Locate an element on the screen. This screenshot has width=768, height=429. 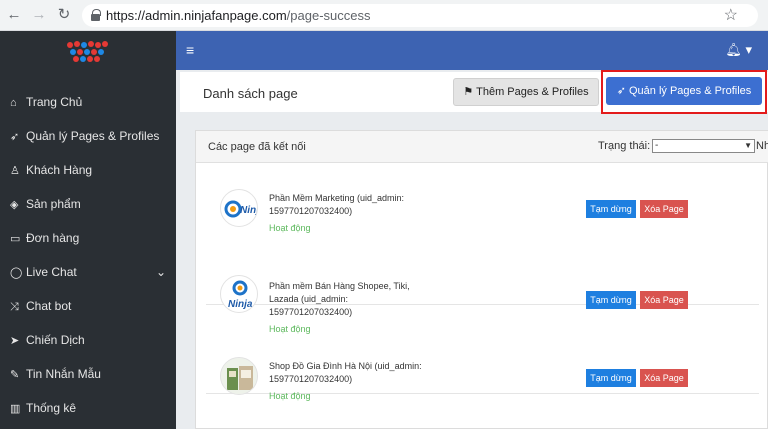
manage-pages-button: ➶ Quản lý Pages & Profiles is located at coordinates (684, 91).